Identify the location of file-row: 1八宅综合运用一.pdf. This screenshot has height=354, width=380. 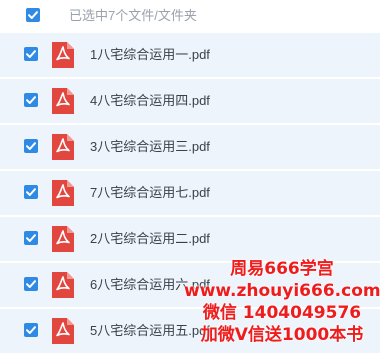
(190, 55).